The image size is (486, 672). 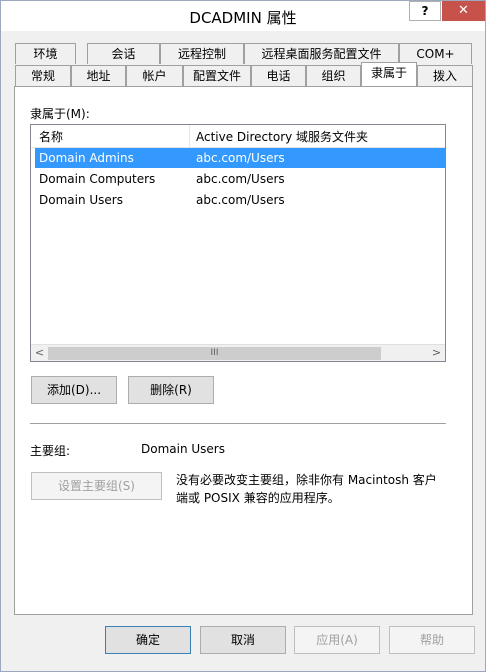 What do you see at coordinates (50, 451) in the screenshot?
I see `primary-group-label: 主要组:` at bounding box center [50, 451].